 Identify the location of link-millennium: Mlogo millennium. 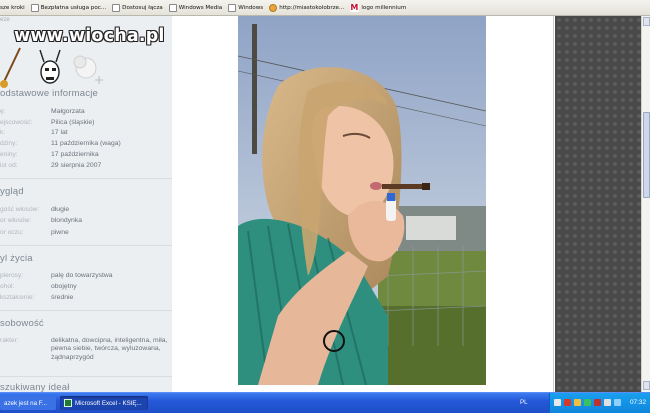
(378, 7).